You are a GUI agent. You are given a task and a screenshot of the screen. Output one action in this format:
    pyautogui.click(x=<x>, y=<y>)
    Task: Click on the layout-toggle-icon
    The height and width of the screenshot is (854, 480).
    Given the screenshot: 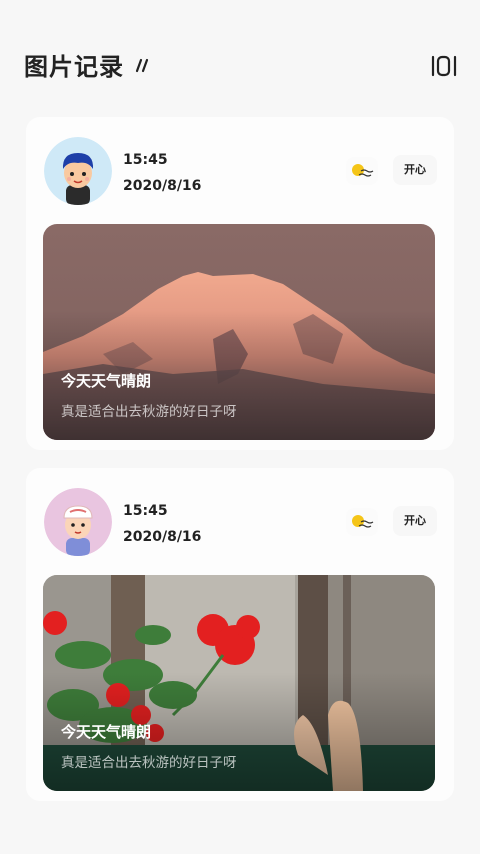 What is the action you would take?
    pyautogui.click(x=444, y=66)
    